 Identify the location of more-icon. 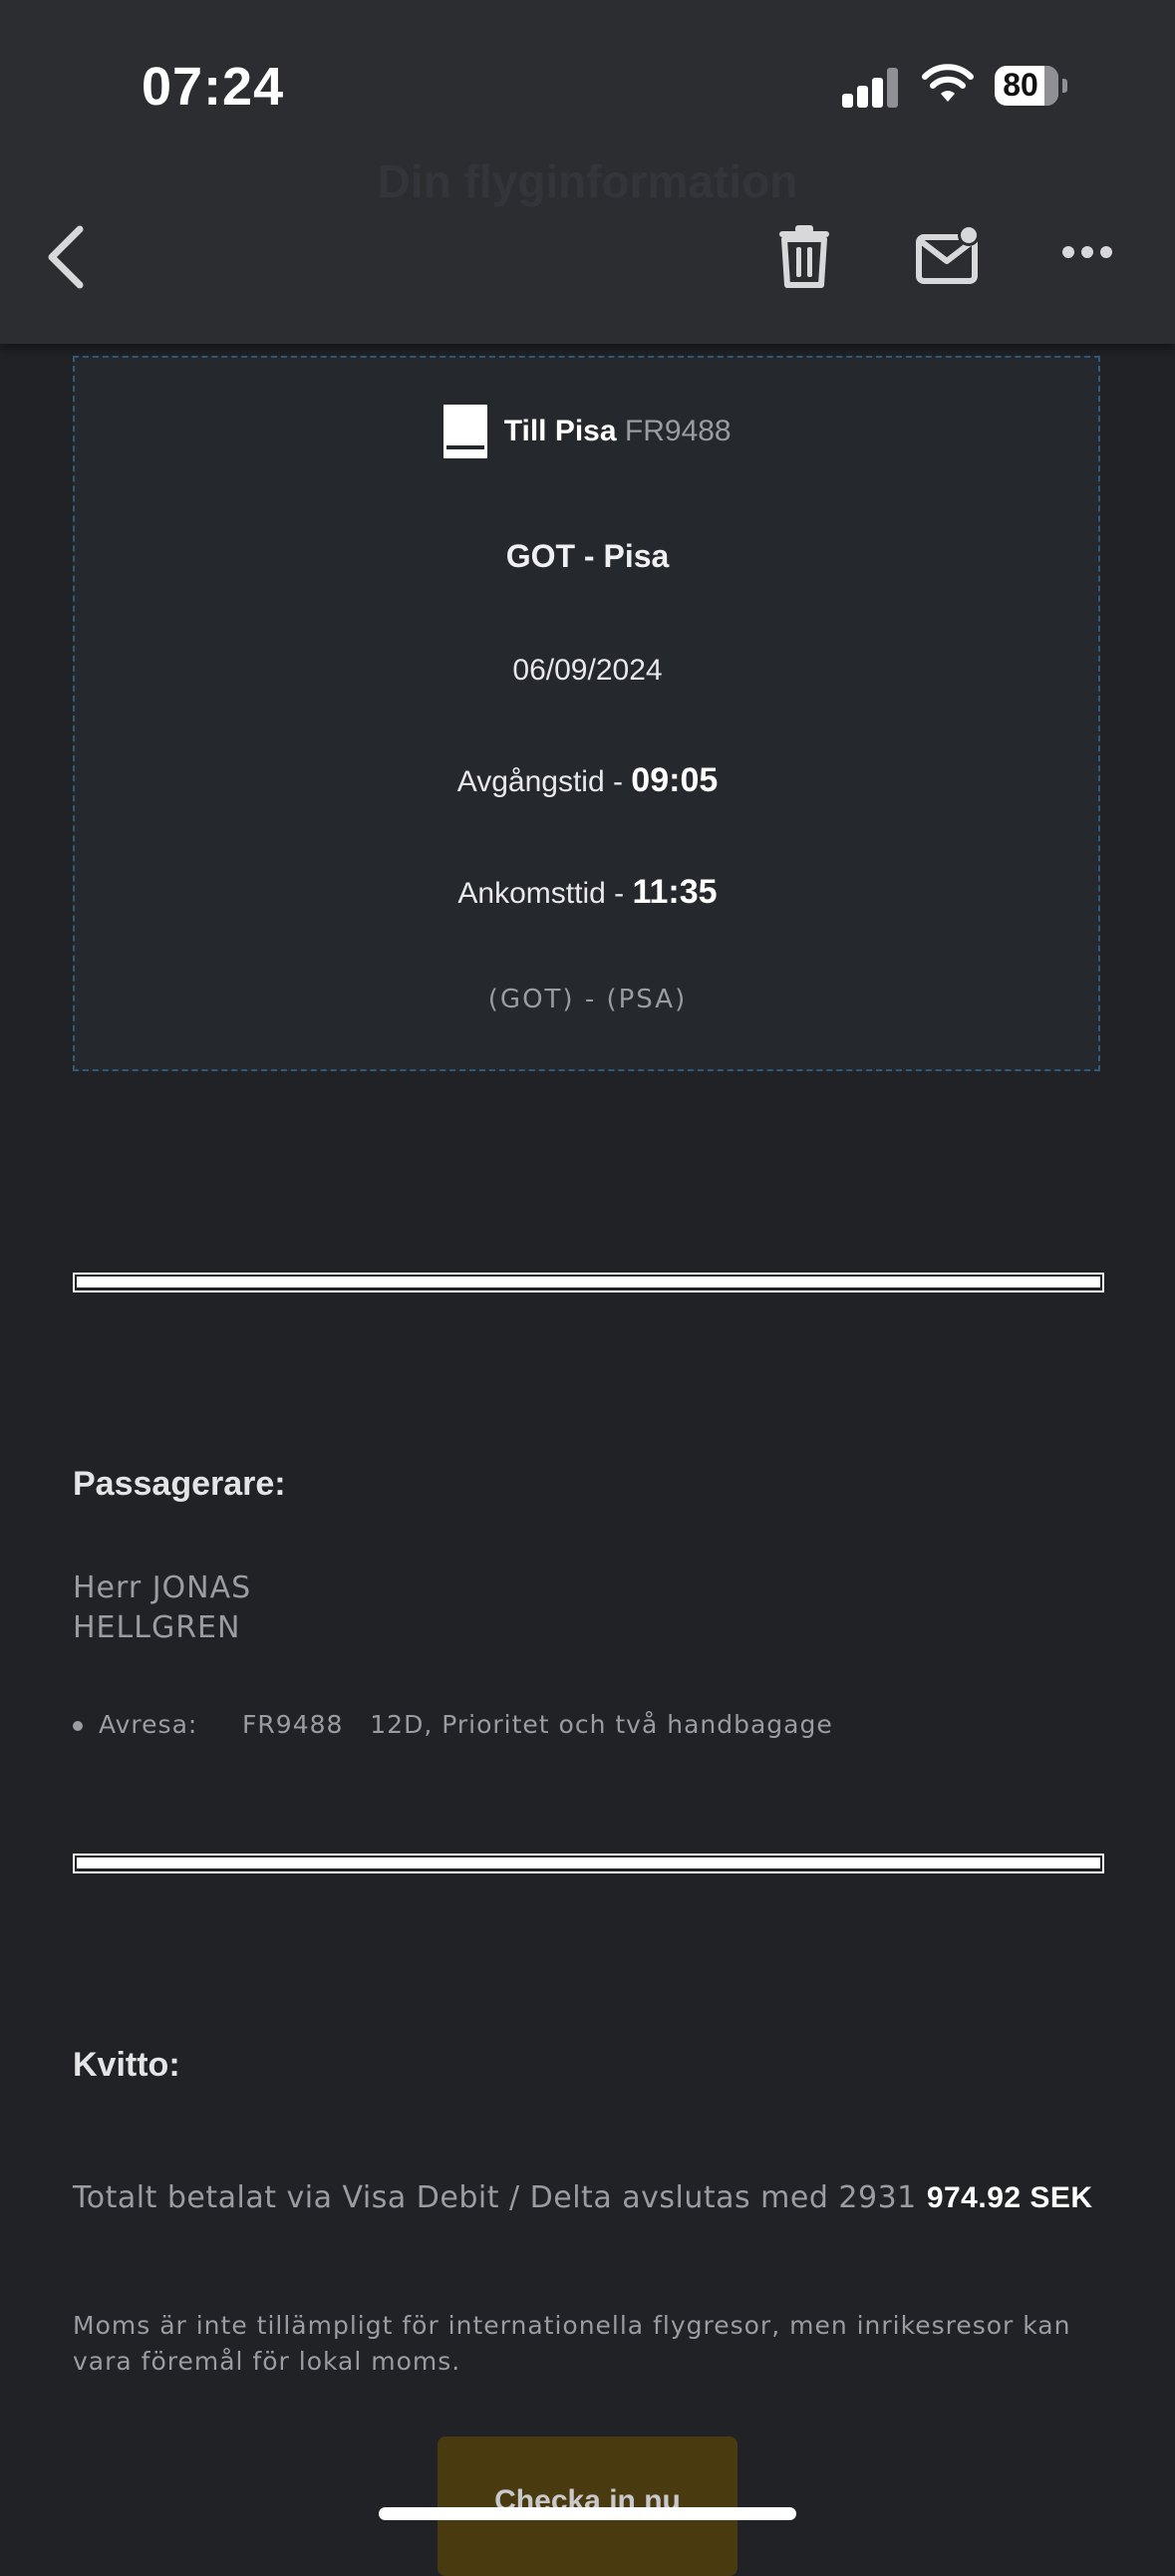
(1087, 252).